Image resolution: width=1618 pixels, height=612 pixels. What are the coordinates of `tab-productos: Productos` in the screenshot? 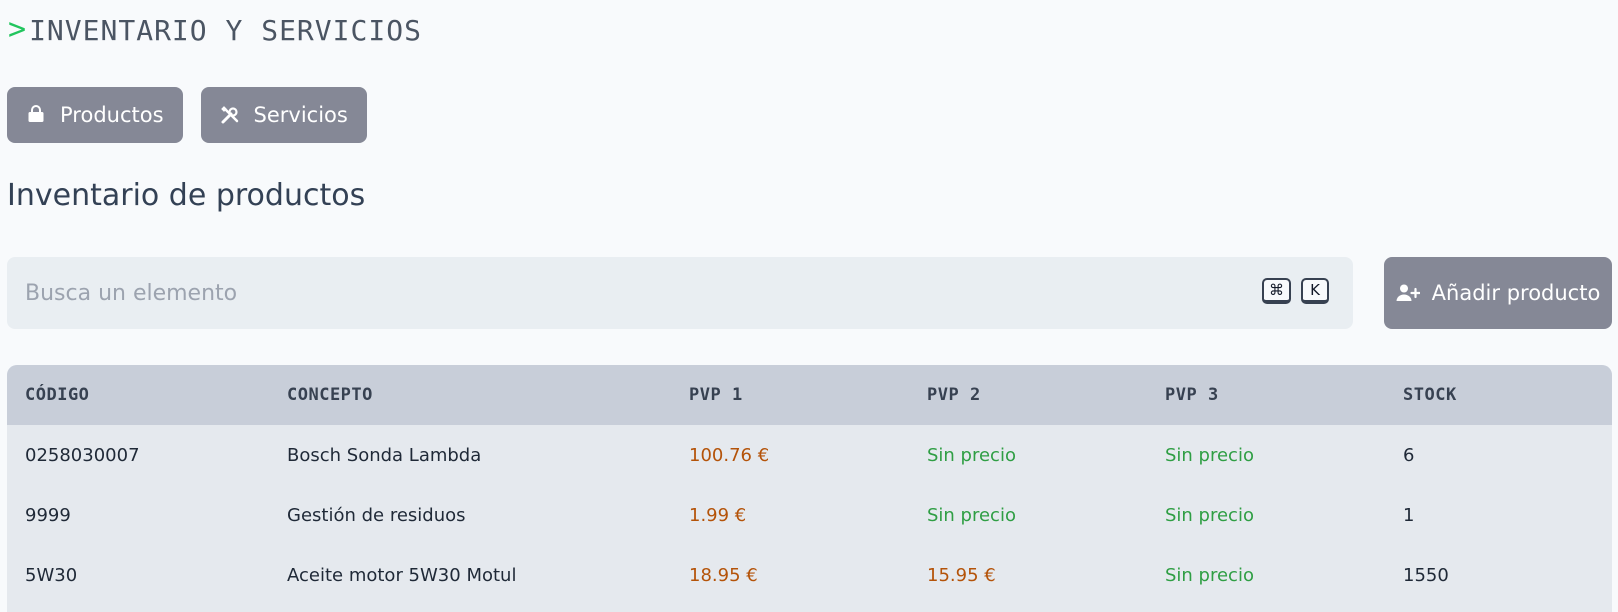 It's located at (95, 115).